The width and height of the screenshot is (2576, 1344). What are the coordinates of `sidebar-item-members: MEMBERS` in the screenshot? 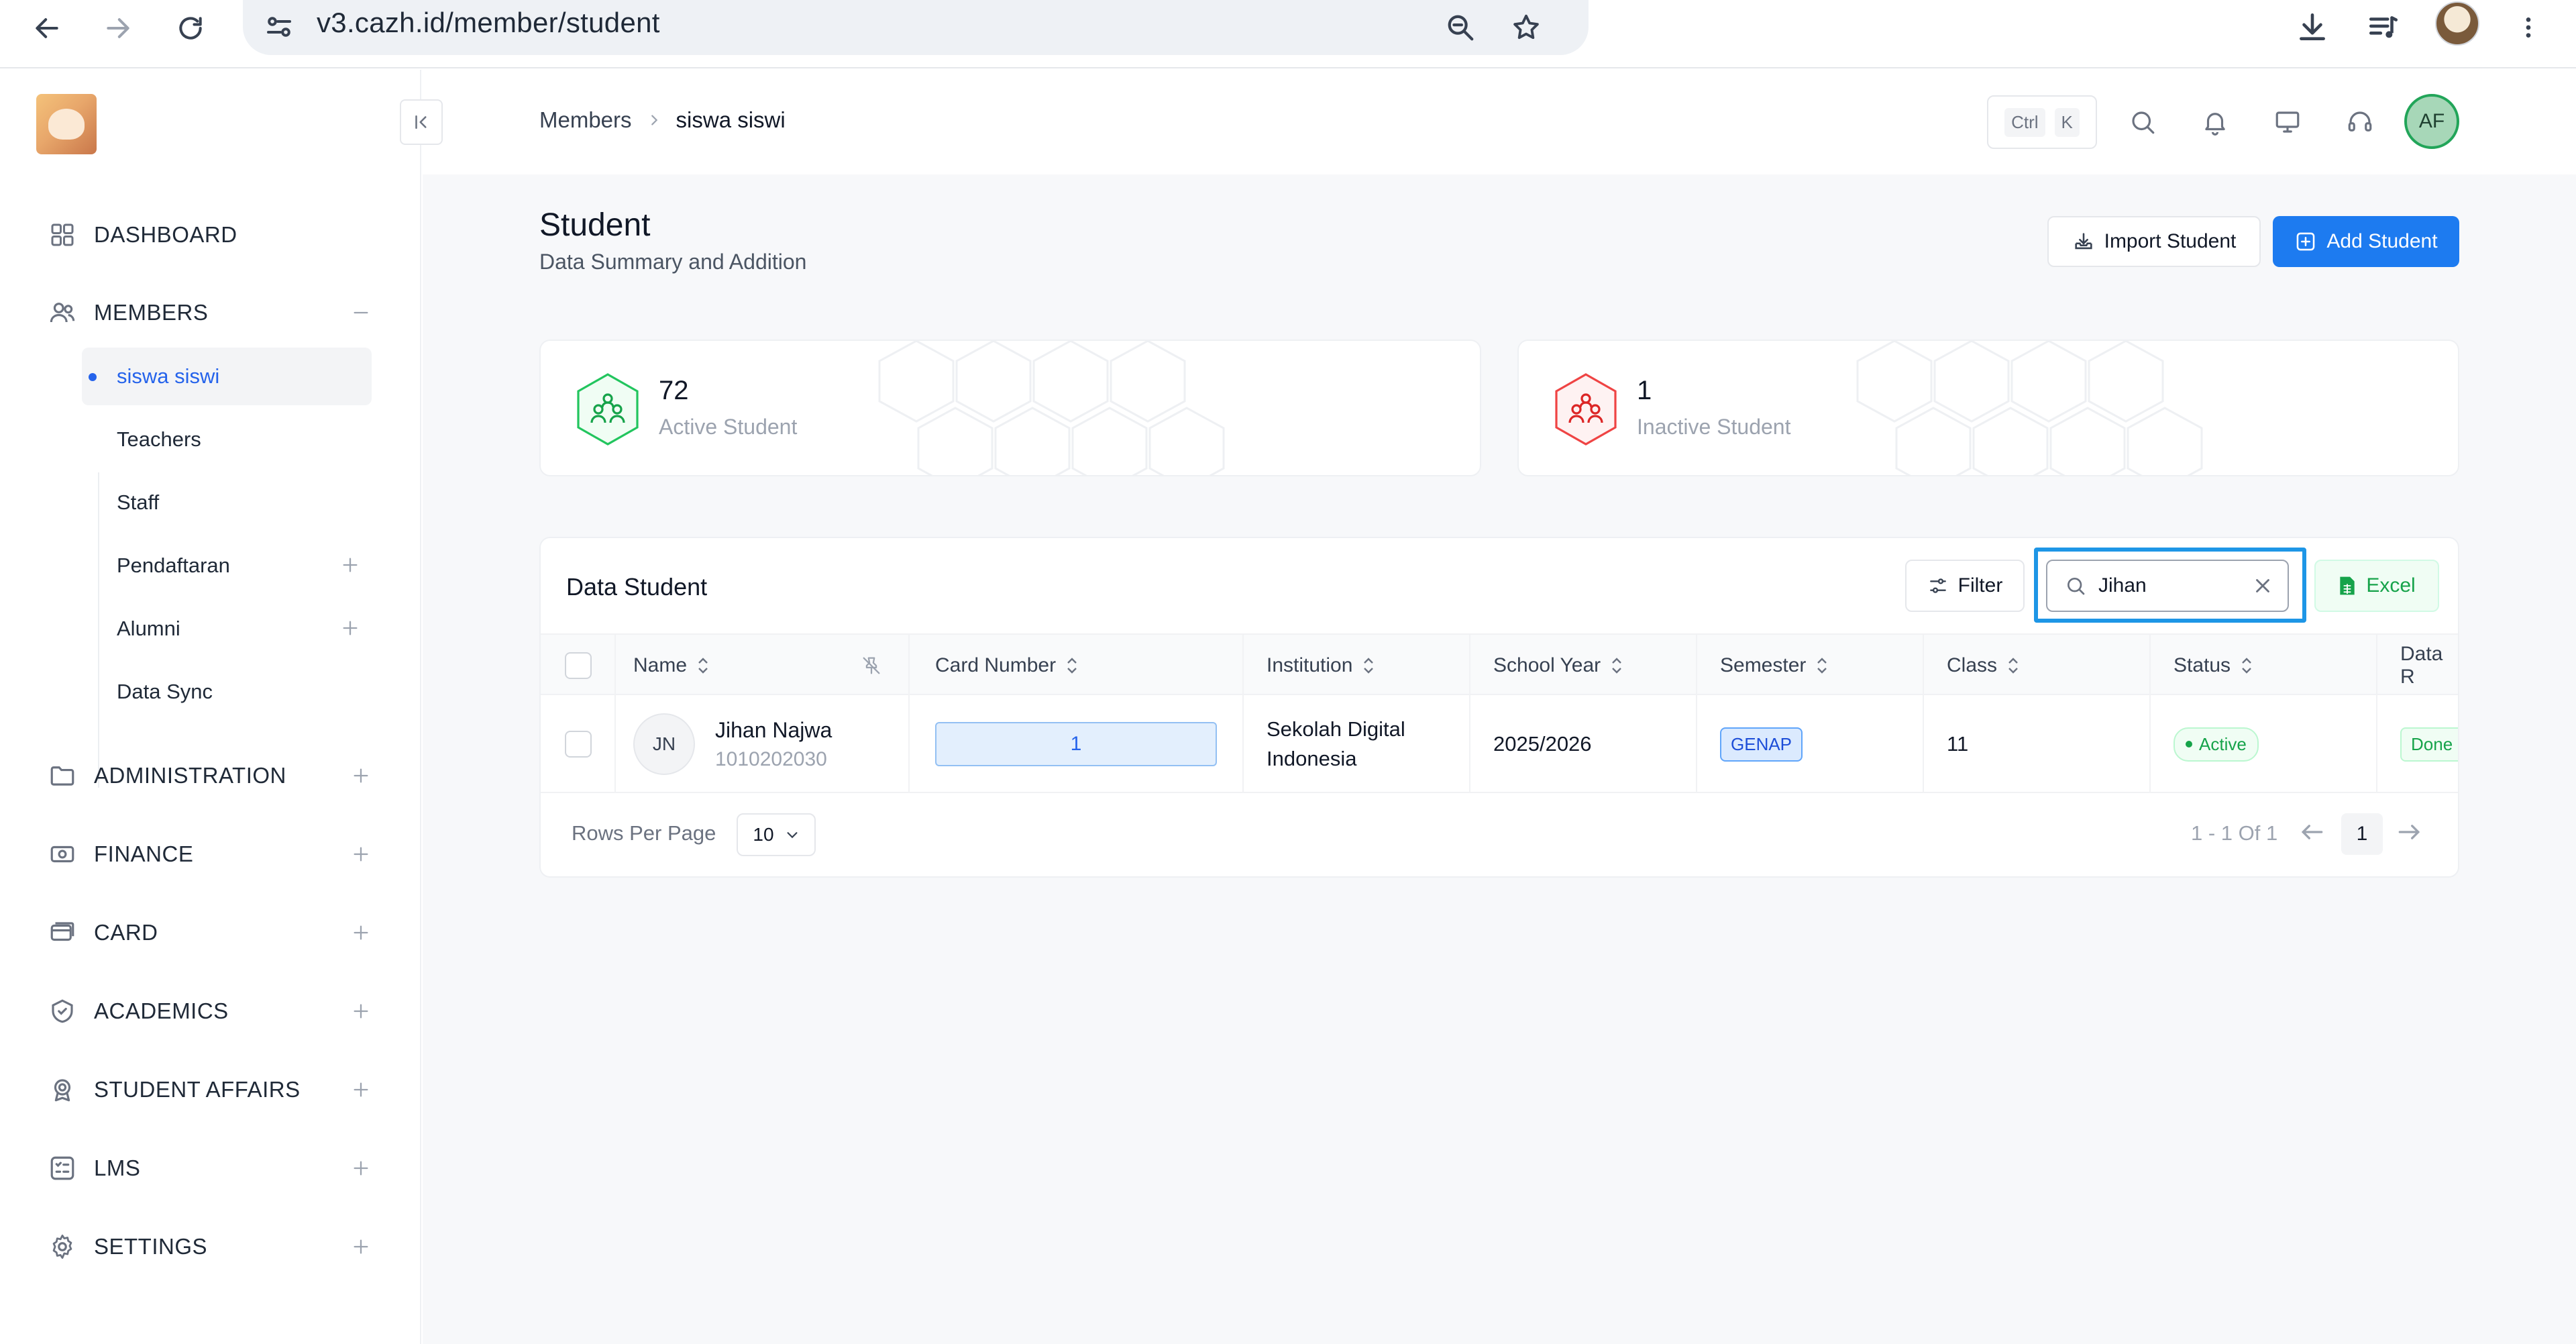 It's located at (211, 313).